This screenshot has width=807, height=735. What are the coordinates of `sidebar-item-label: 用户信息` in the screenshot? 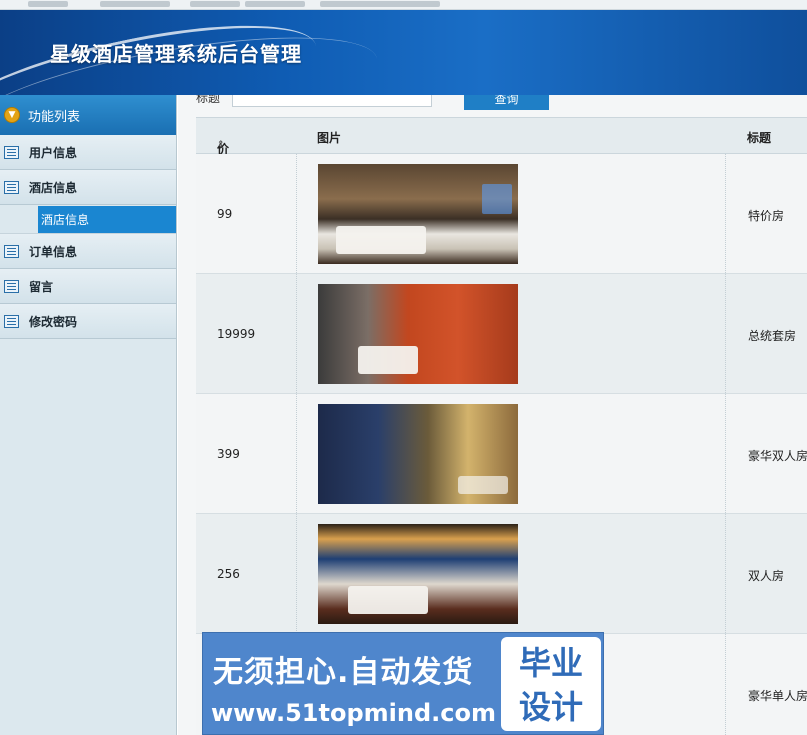 It's located at (53, 152).